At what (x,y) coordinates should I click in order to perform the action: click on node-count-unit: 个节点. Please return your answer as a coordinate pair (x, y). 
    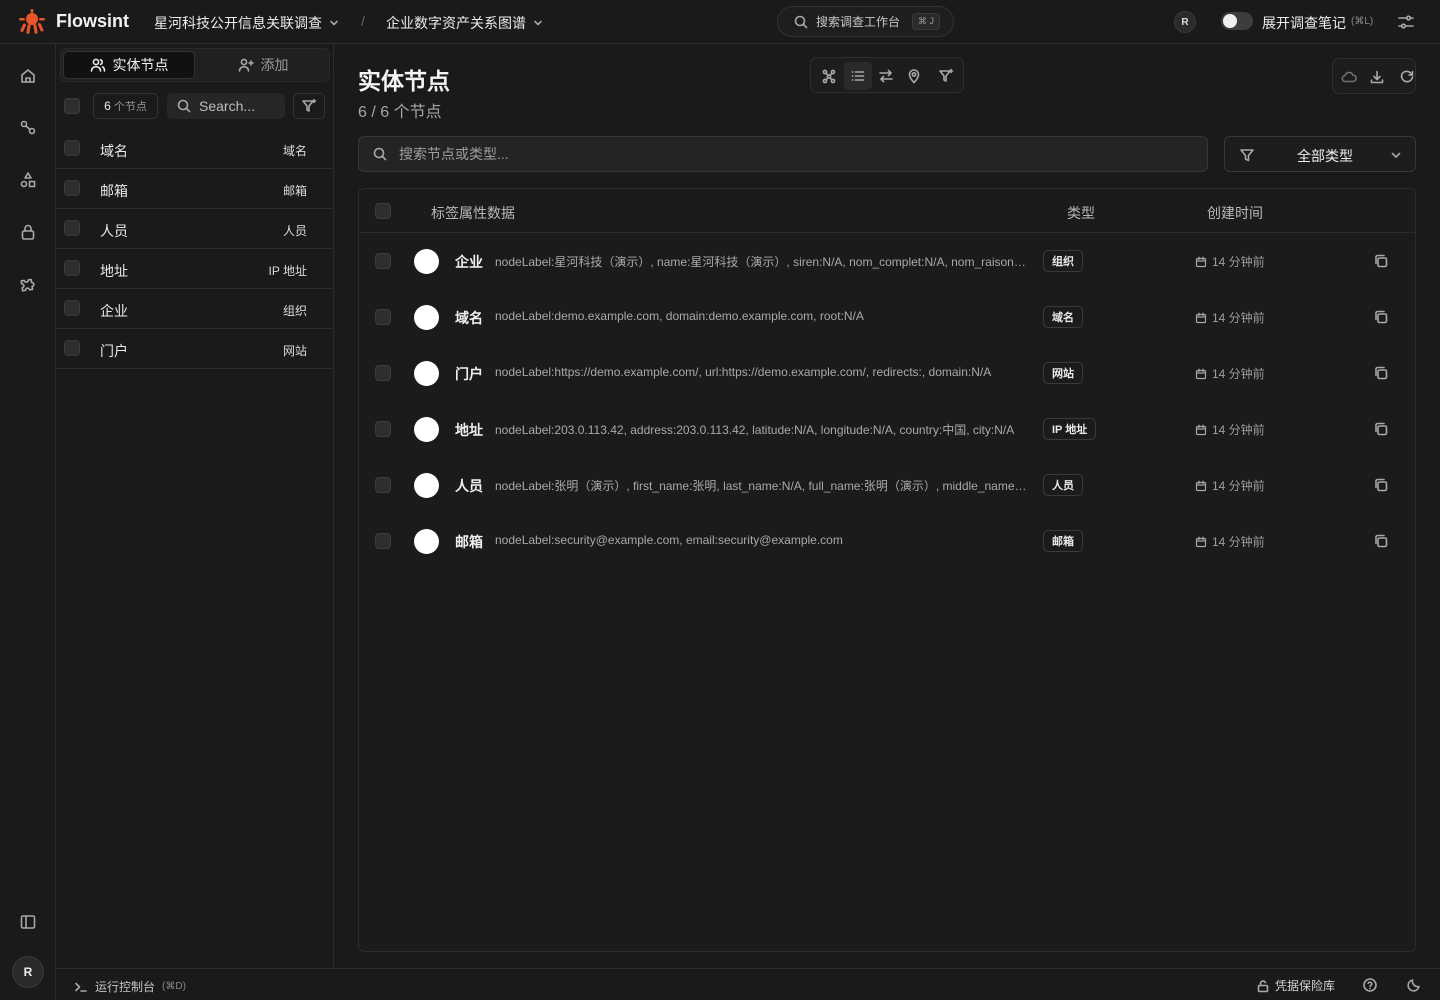
    Looking at the image, I should click on (130, 107).